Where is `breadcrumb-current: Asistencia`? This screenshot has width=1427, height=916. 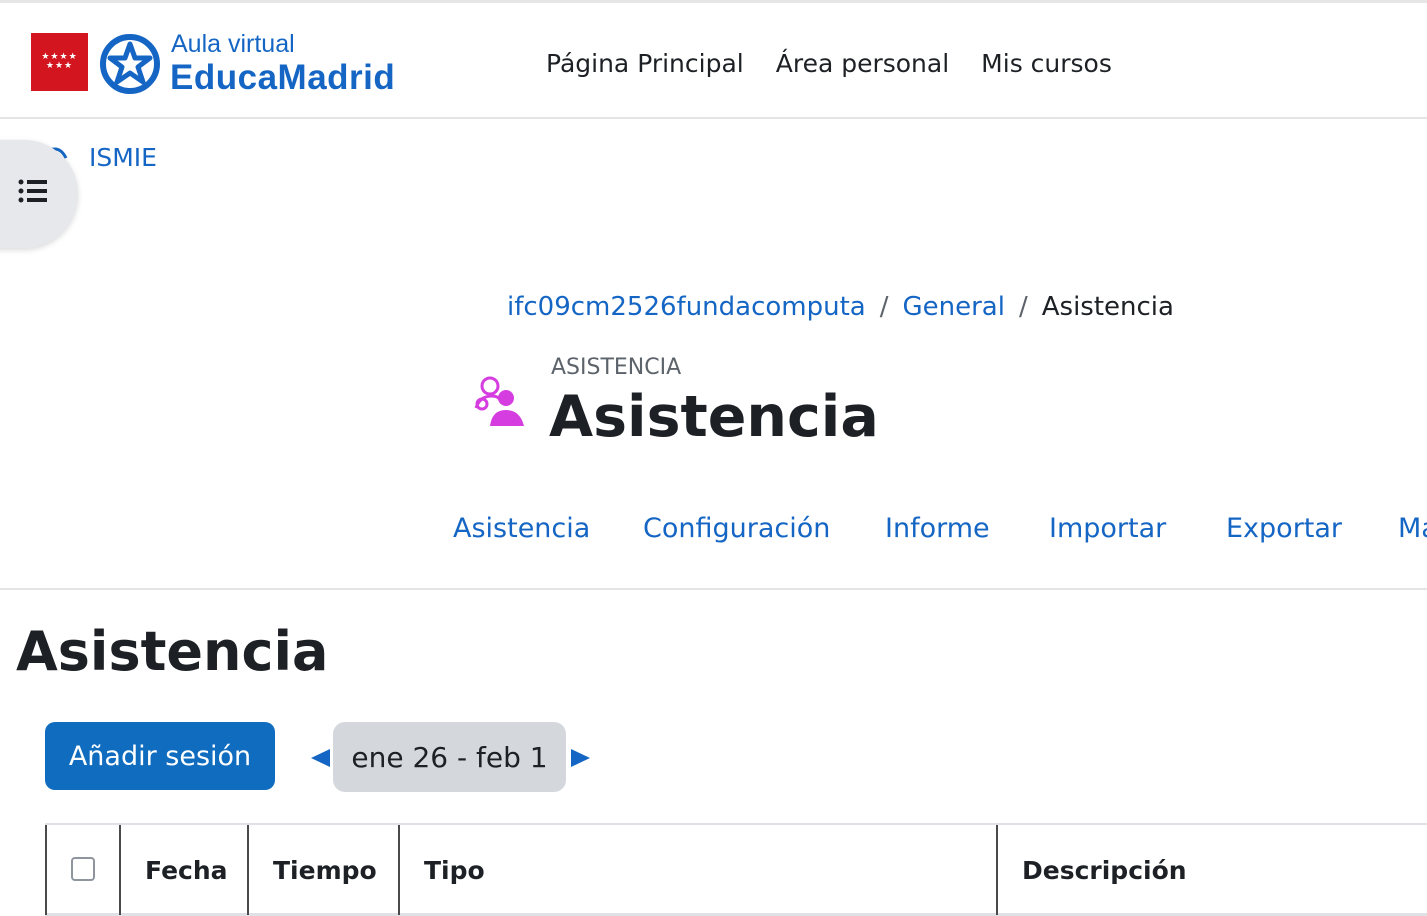 breadcrumb-current: Asistencia is located at coordinates (1107, 307).